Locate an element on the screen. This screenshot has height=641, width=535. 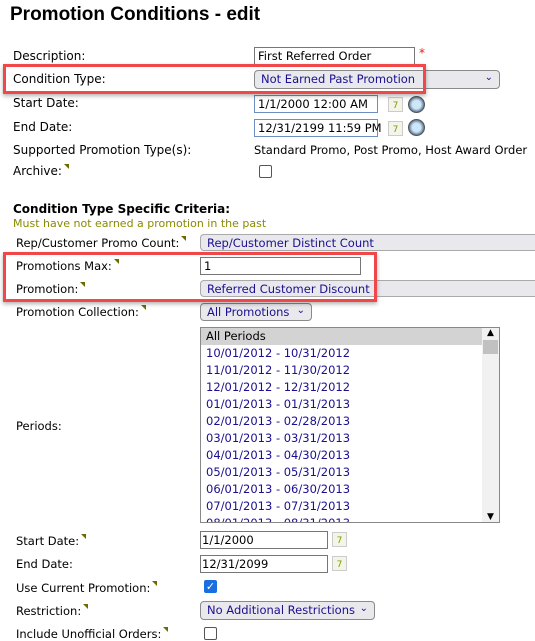
rep-count-label: Rep/Customer Promo Count: is located at coordinates (101, 243).